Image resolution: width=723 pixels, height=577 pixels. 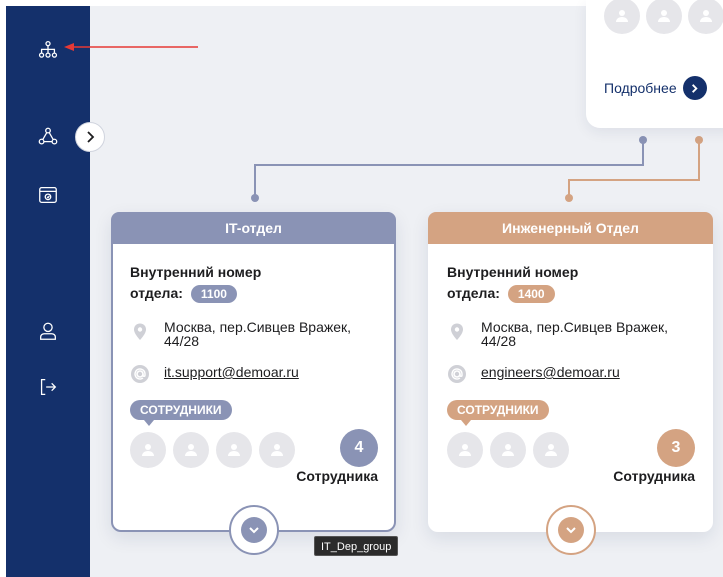 I want to click on sidebar-expand-button, so click(x=90, y=137).